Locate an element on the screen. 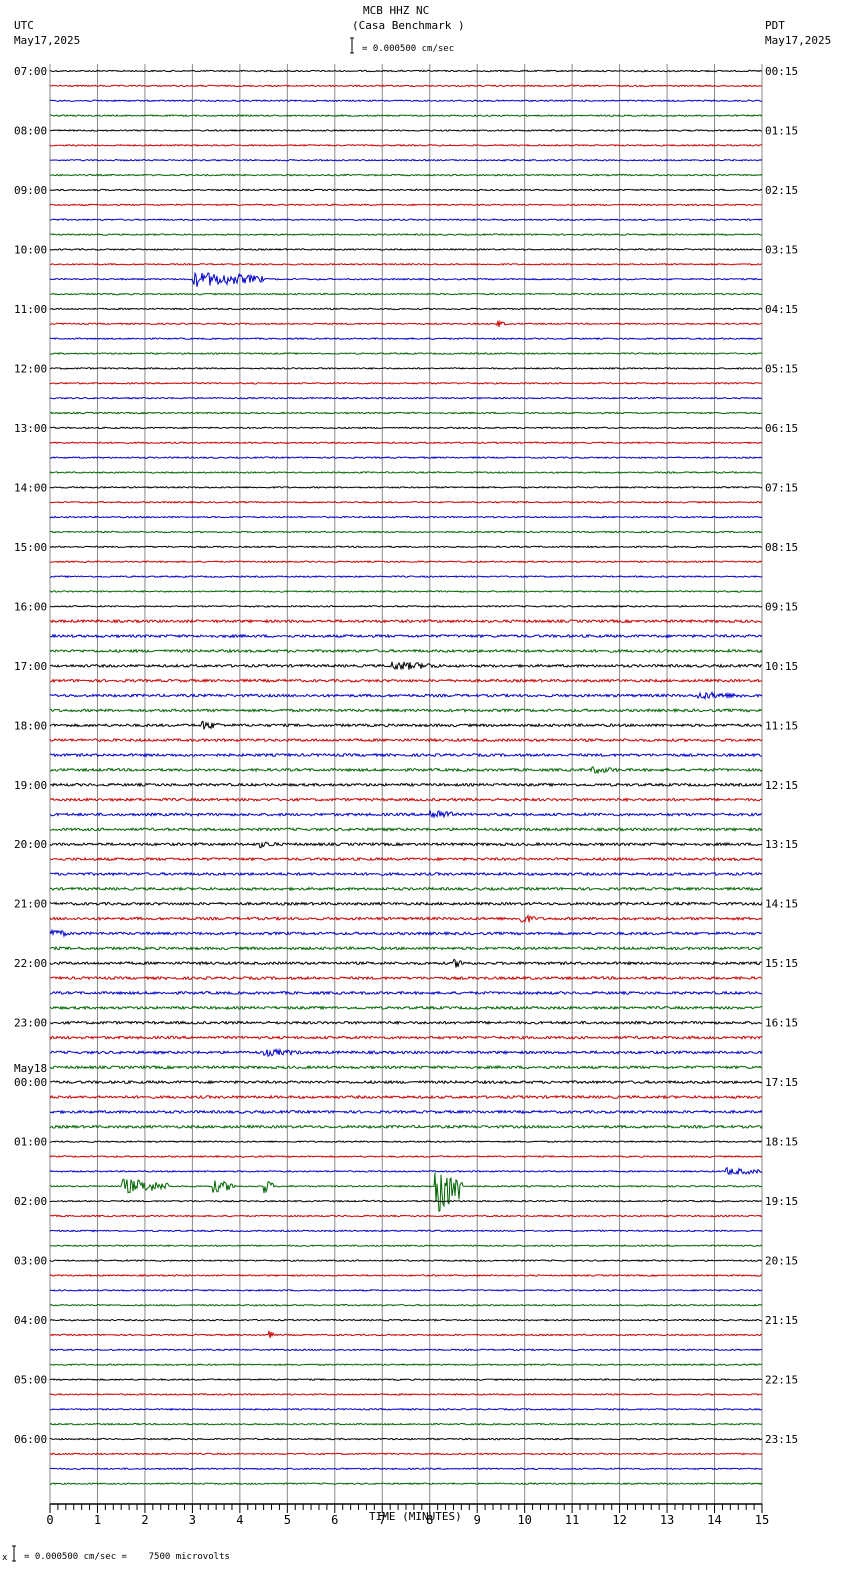 Image resolution: width=850 pixels, height=1584 pixels. x-tick-label: 15 is located at coordinates (762, 1520).